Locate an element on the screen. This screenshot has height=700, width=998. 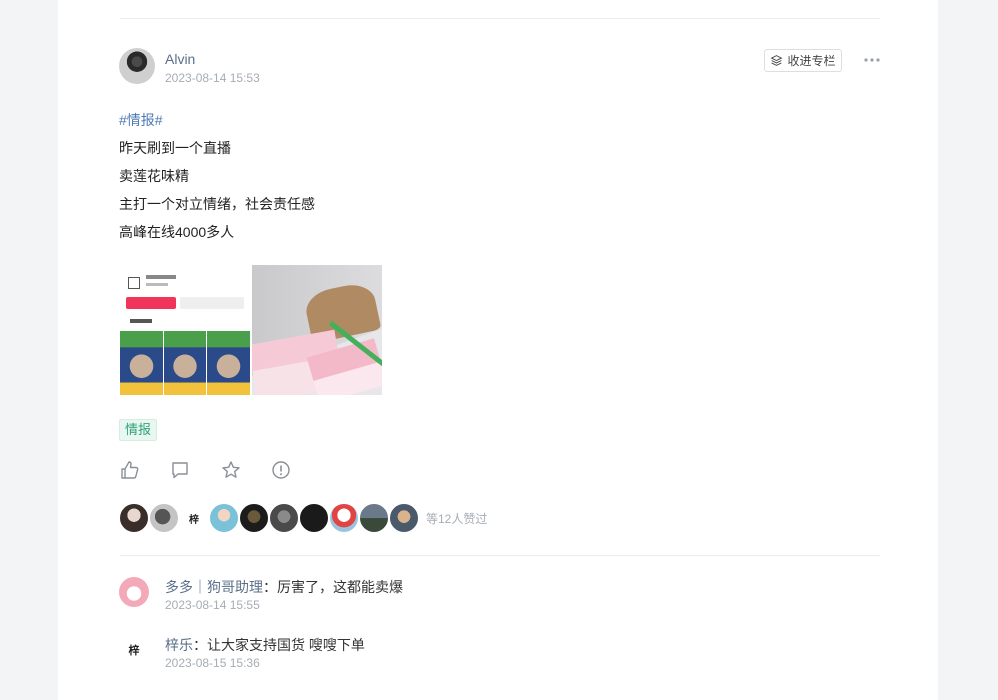
comment-author: 多多｜狗哥助理 is located at coordinates (214, 587).